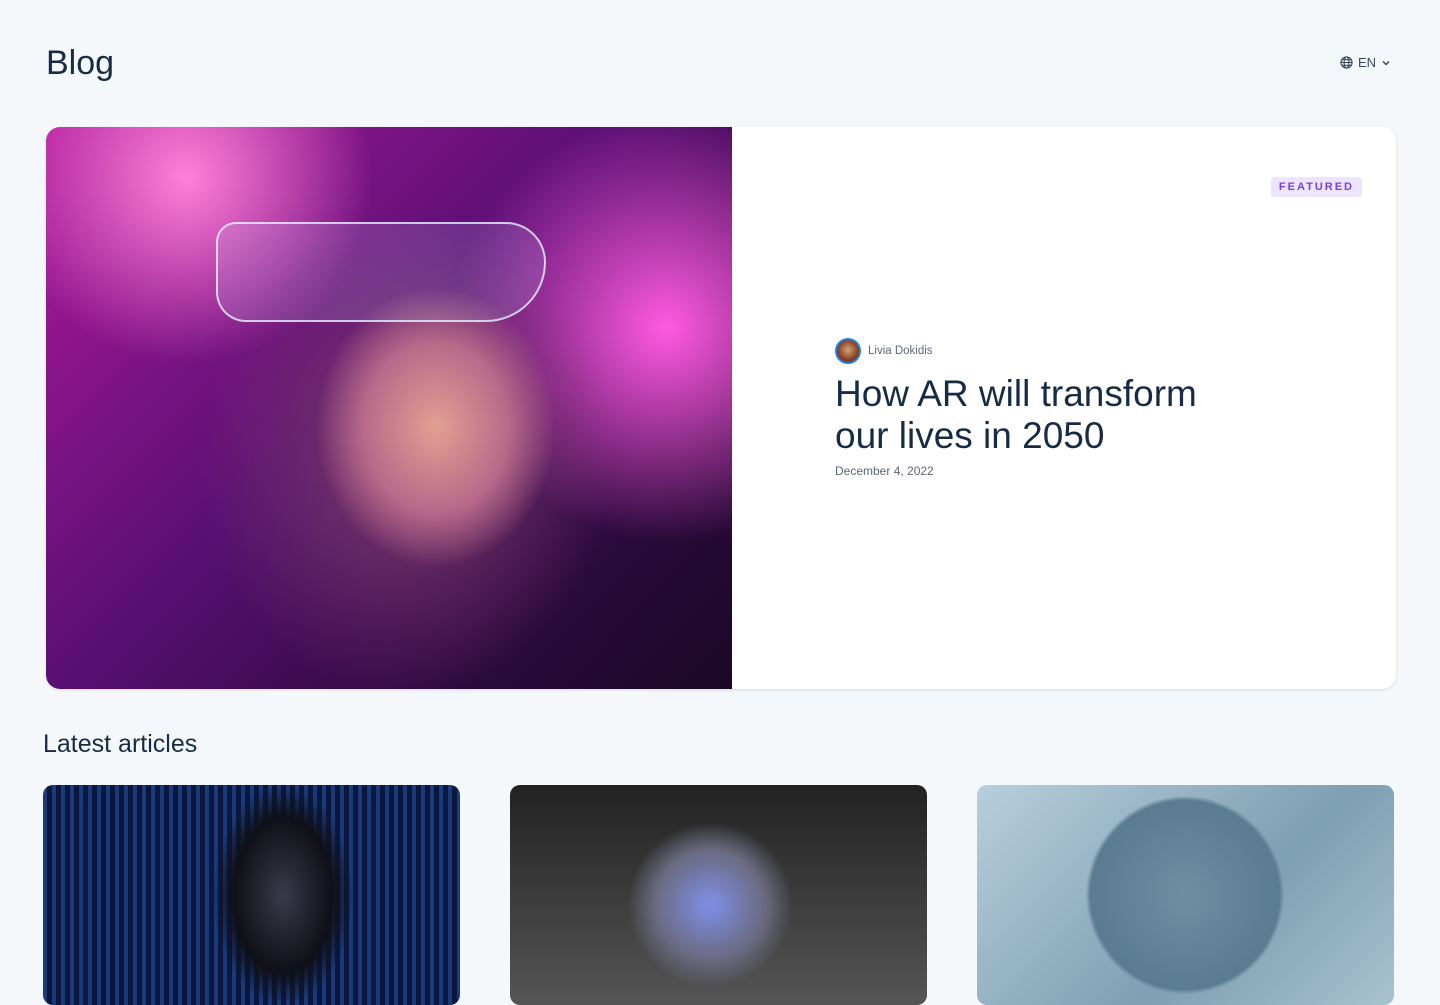 The height and width of the screenshot is (1005, 1440). What do you see at coordinates (1386, 63) in the screenshot?
I see `chevron-down-icon` at bounding box center [1386, 63].